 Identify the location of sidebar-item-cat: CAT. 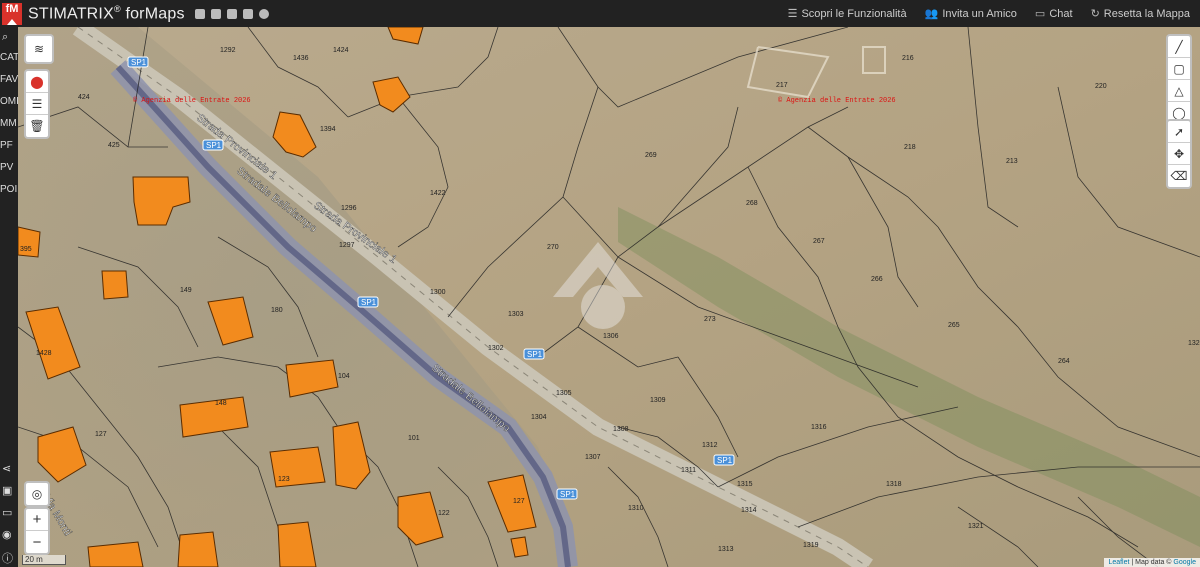
(9, 57).